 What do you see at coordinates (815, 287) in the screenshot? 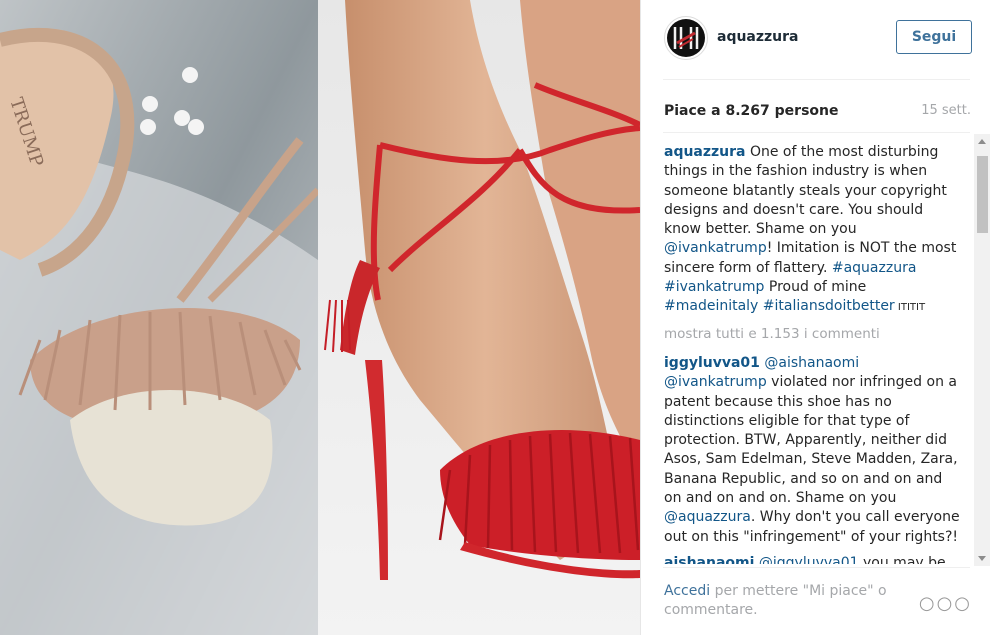
I see `caption-text: Proud of mine` at bounding box center [815, 287].